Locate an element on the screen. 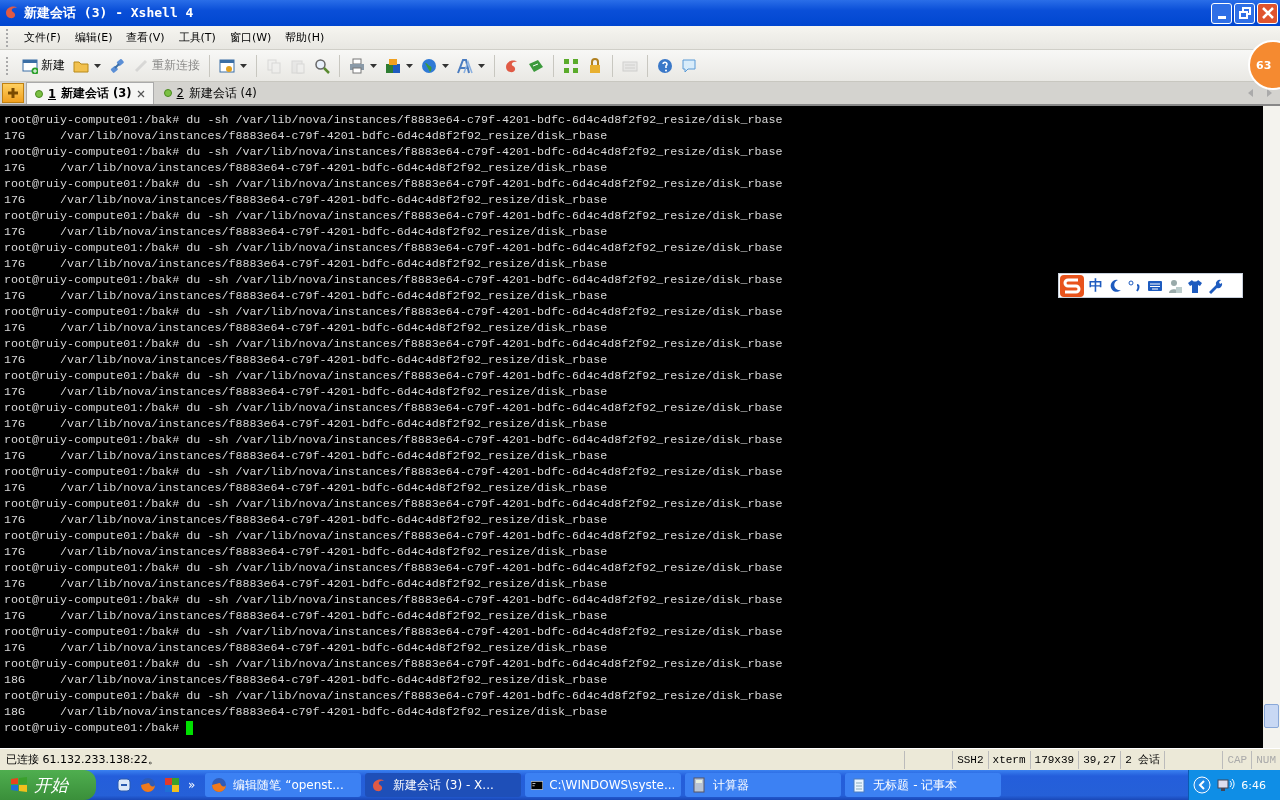 The image size is (1280, 800). font-icon is located at coordinates (465, 65).